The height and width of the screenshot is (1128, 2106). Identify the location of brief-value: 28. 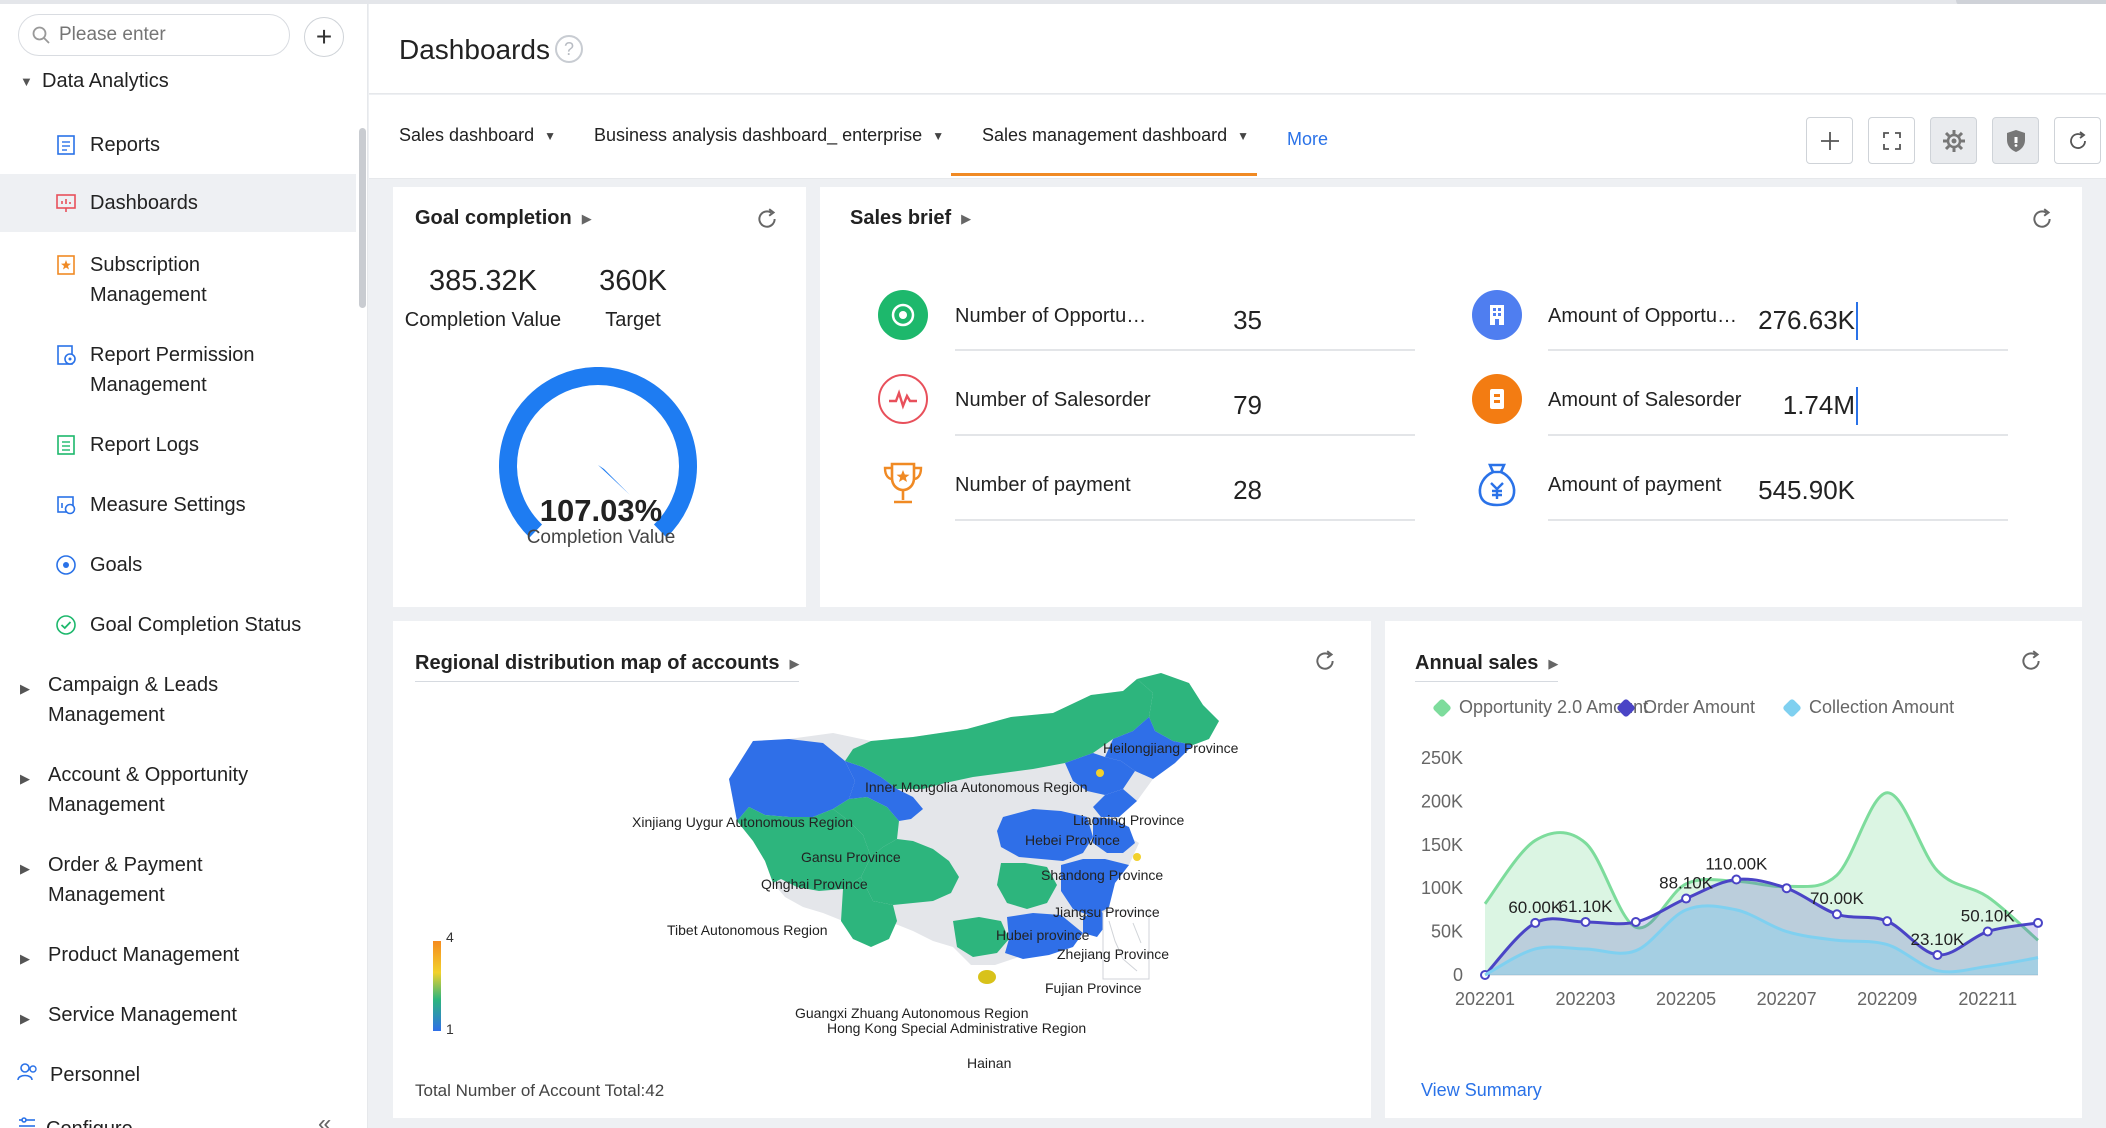
(1247, 490).